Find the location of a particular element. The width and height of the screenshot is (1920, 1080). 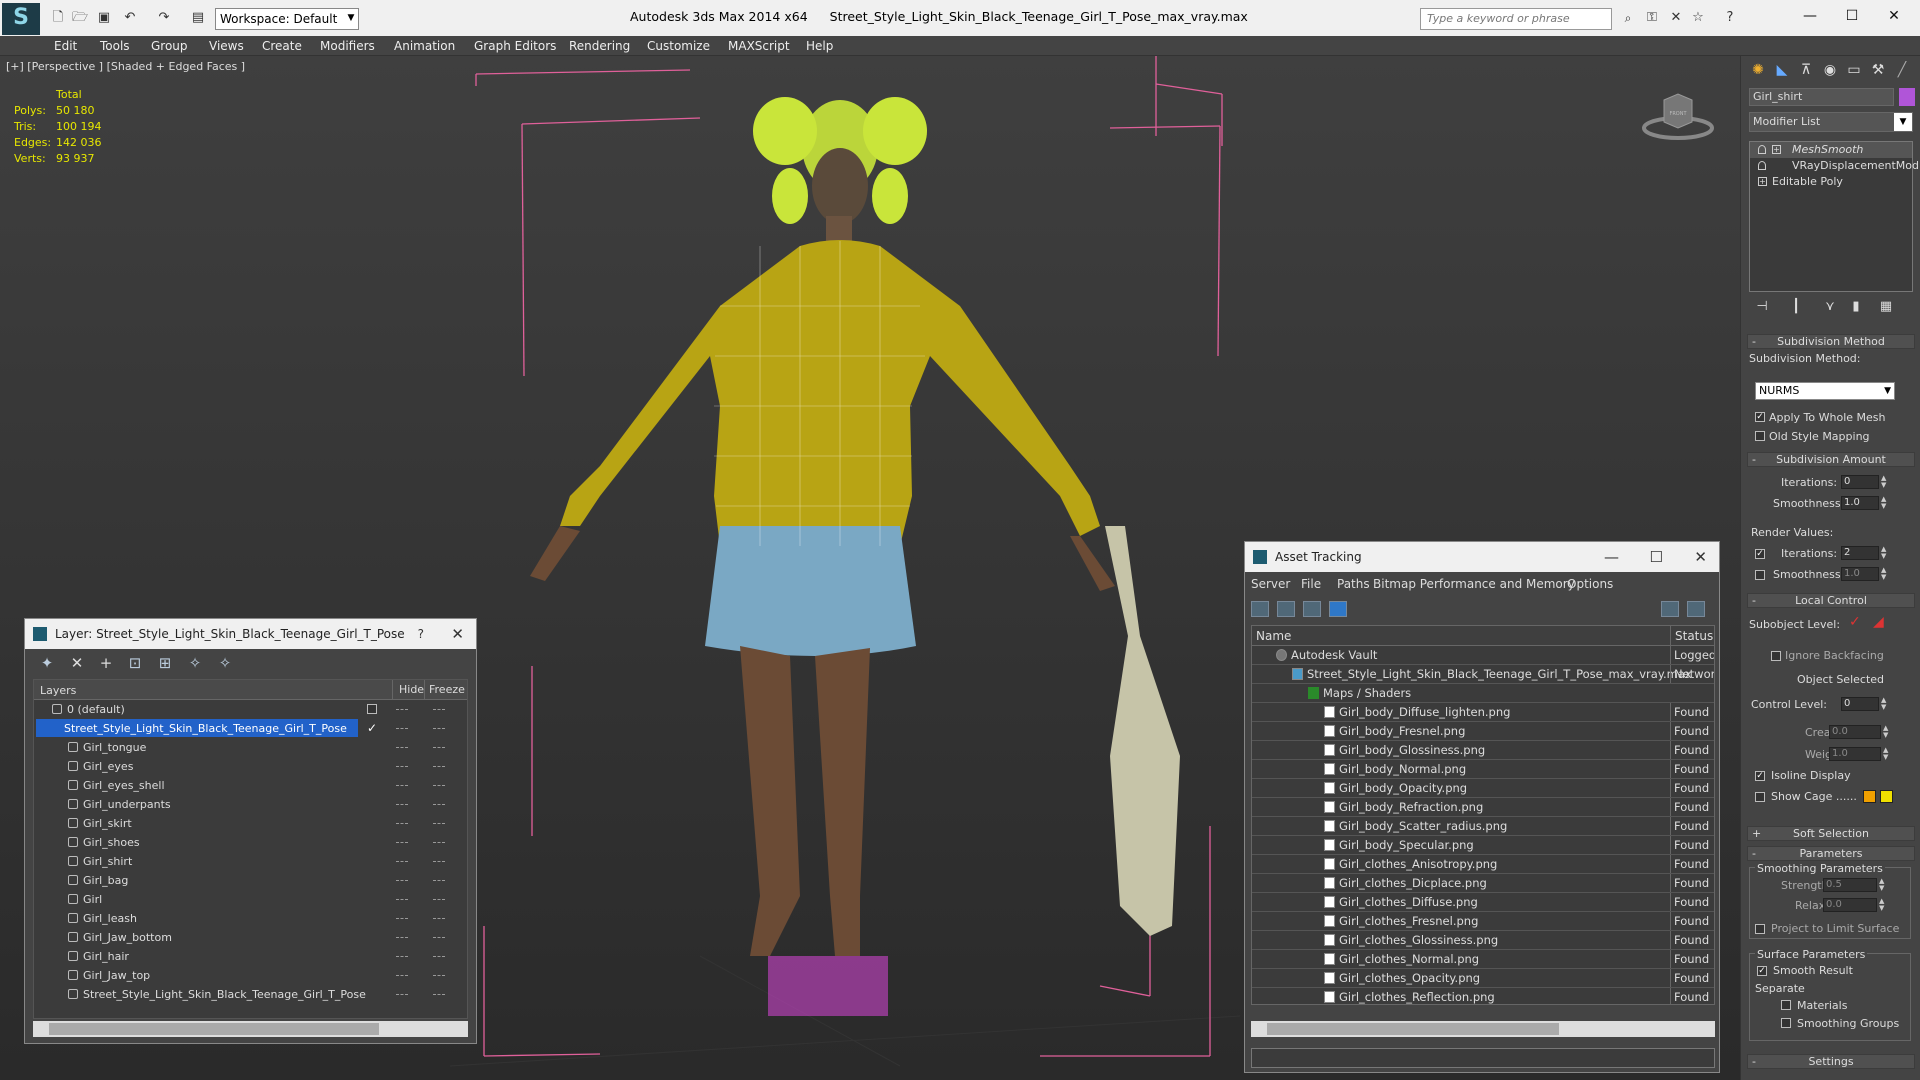

asset-row: Girl_clothes_Reflection.png Found is located at coordinates (1483, 996).